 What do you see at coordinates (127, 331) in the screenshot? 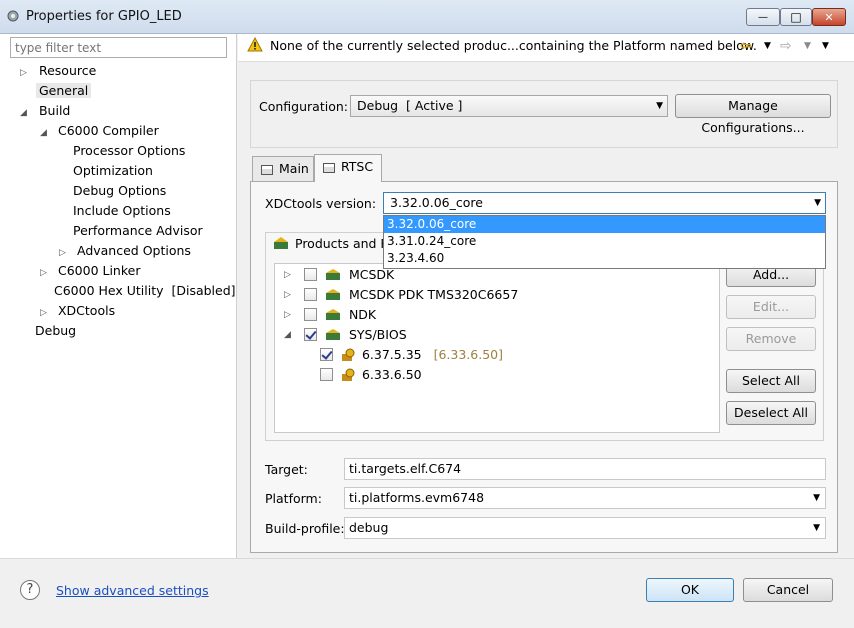
I see `nav-item-debug: Debug` at bounding box center [127, 331].